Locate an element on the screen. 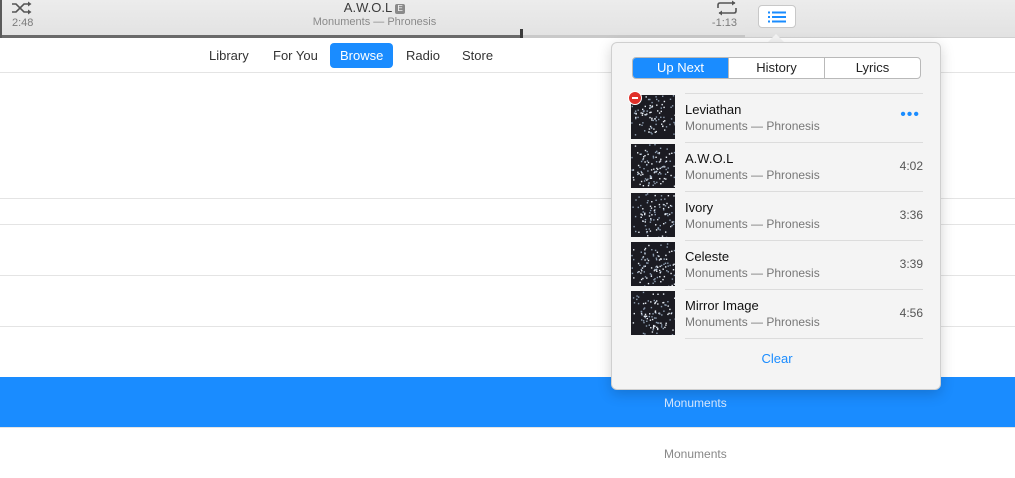 This screenshot has height=478, width=1015. tab-radio: Radio is located at coordinates (423, 55).